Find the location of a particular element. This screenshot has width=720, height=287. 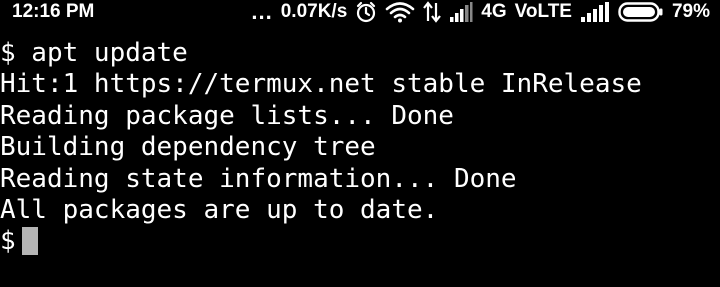

terminal-prompt-line: $ is located at coordinates (360, 241).